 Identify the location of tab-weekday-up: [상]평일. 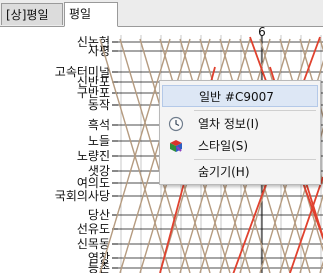
(32, 14).